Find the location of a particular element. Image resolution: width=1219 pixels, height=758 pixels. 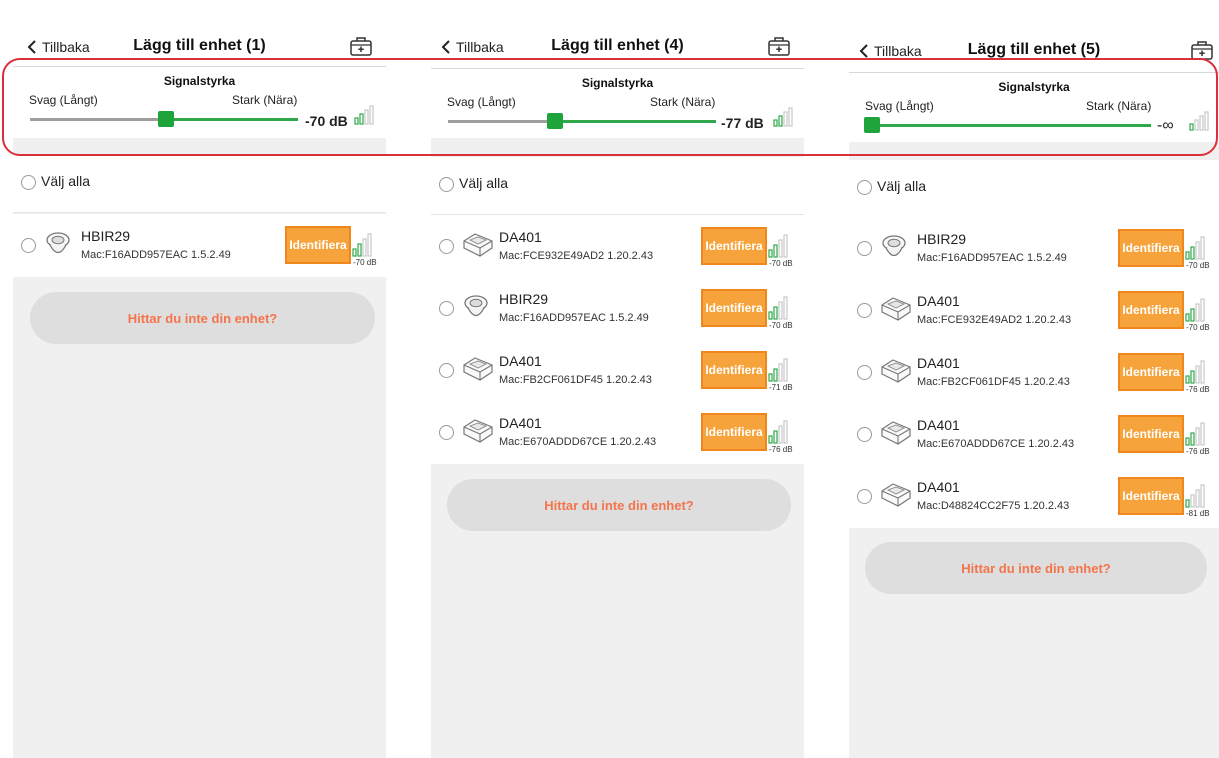

page-title: Lägg till enhet (4) is located at coordinates (617, 45).